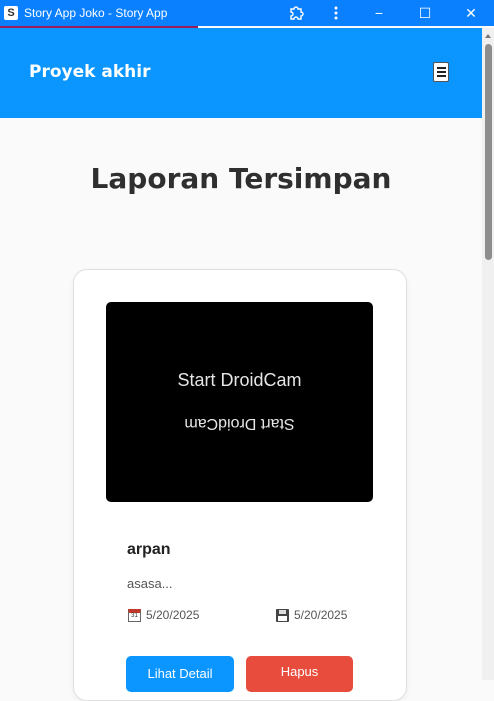 This screenshot has height=701, width=494. I want to click on puzzle-icon, so click(296, 13).